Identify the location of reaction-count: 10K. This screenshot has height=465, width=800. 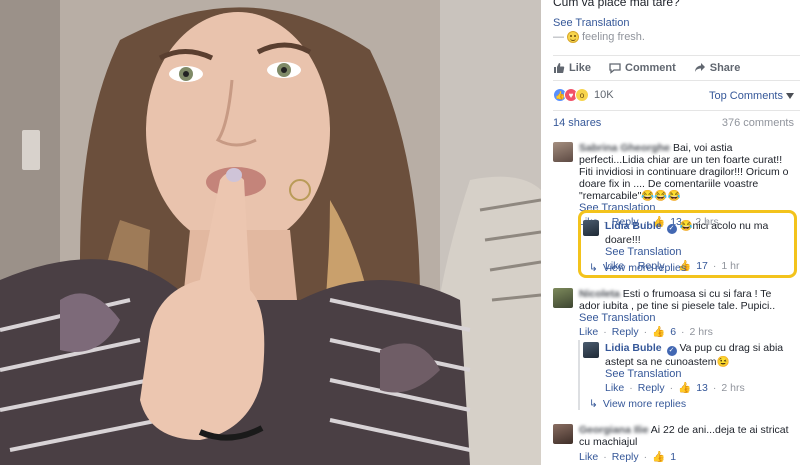
(604, 95).